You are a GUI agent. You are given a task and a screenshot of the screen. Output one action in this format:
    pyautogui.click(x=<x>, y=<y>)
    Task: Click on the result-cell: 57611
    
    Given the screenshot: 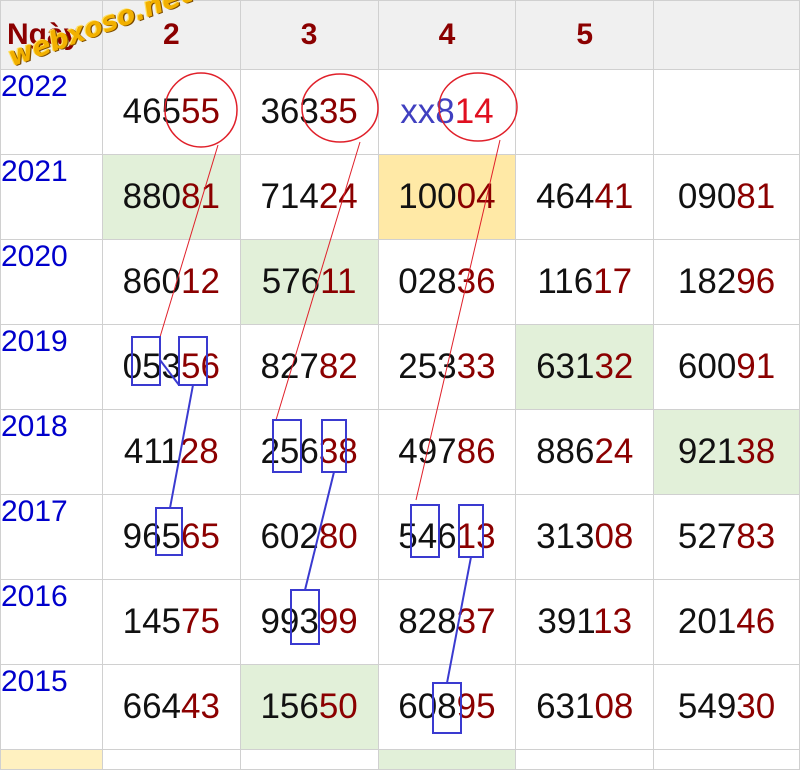 What is the action you would take?
    pyautogui.click(x=309, y=282)
    